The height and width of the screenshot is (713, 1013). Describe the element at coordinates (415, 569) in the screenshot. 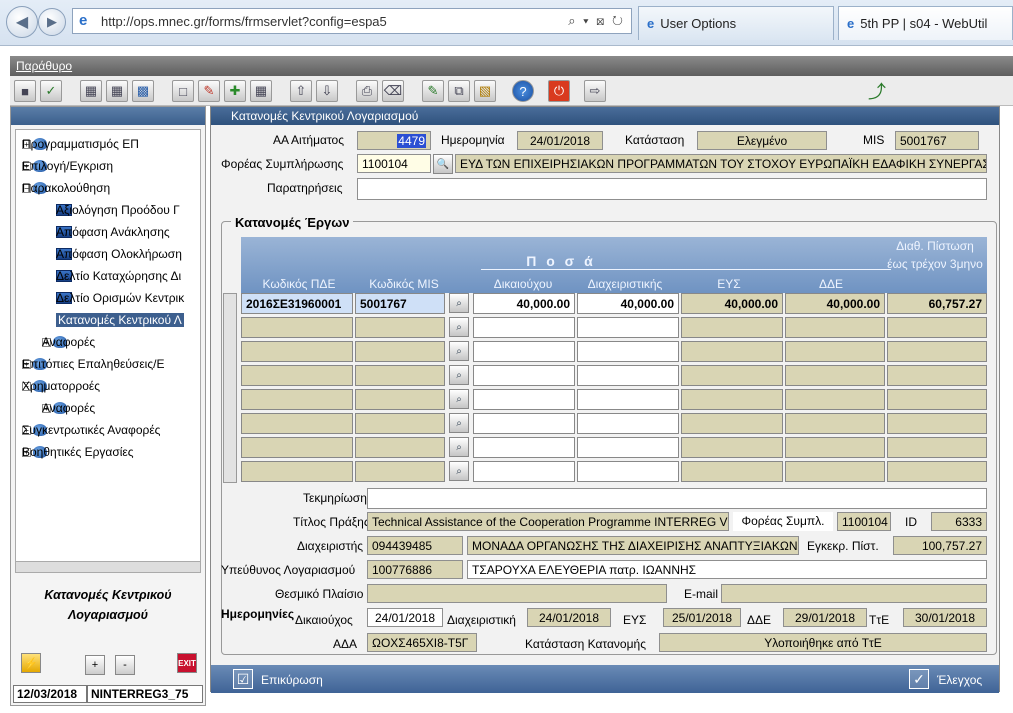

I see `account-code-field: 100776886` at that location.